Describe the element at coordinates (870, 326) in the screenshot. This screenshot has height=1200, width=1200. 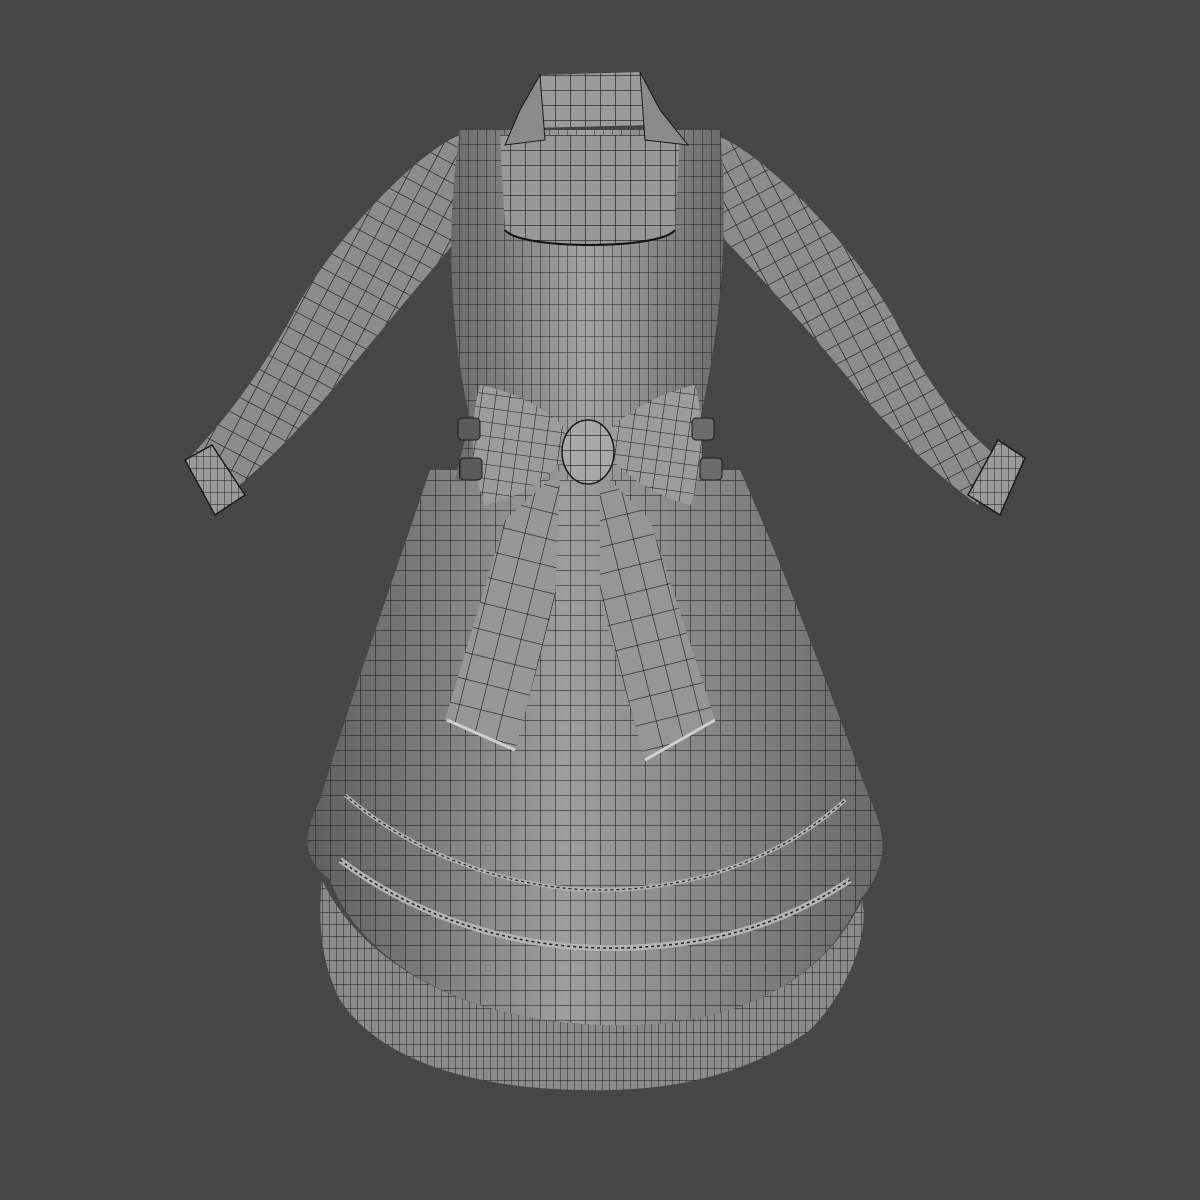
I see `right-sleeve` at that location.